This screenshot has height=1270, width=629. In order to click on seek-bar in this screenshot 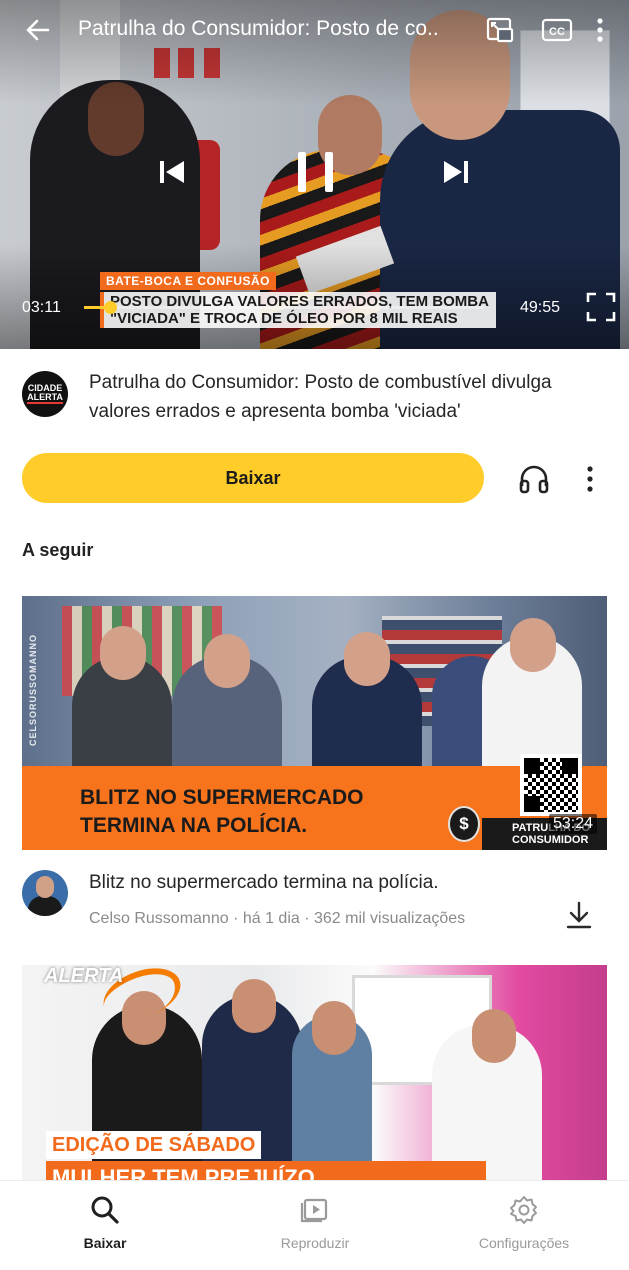, I will do `click(284, 307)`.